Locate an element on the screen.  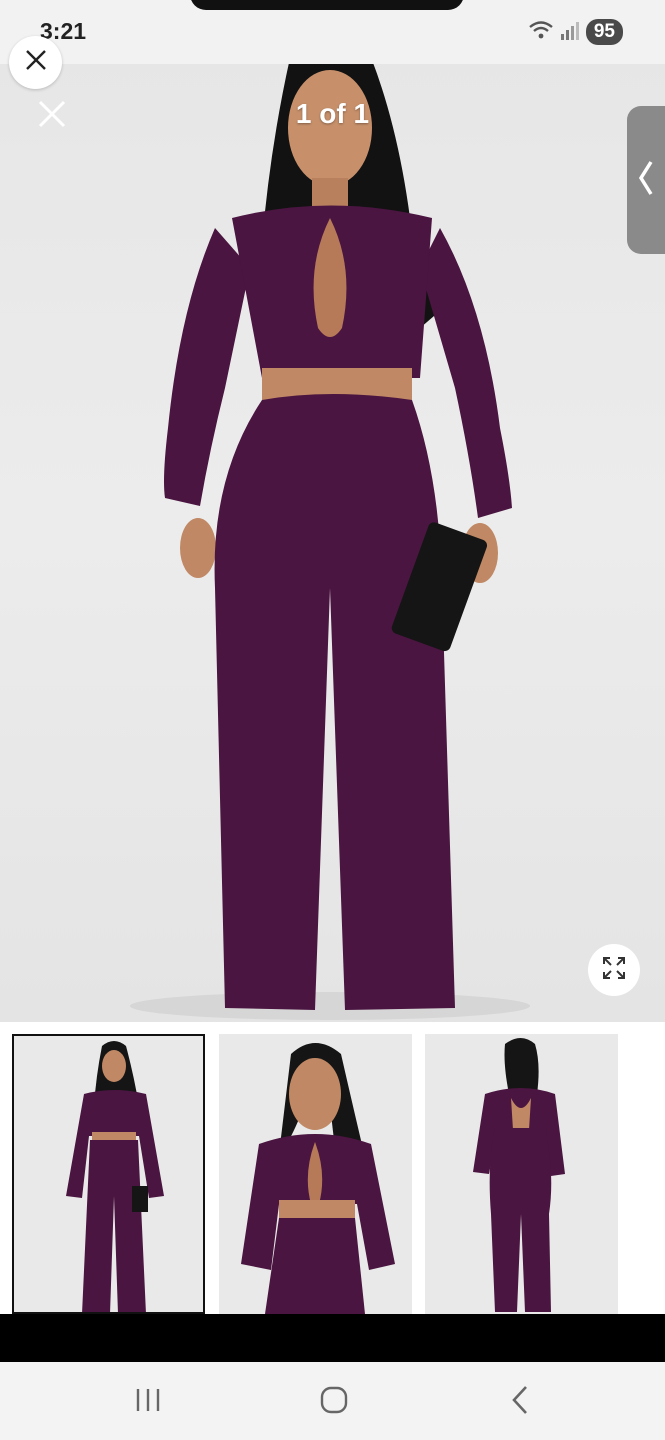
camera-notch is located at coordinates (327, 5).